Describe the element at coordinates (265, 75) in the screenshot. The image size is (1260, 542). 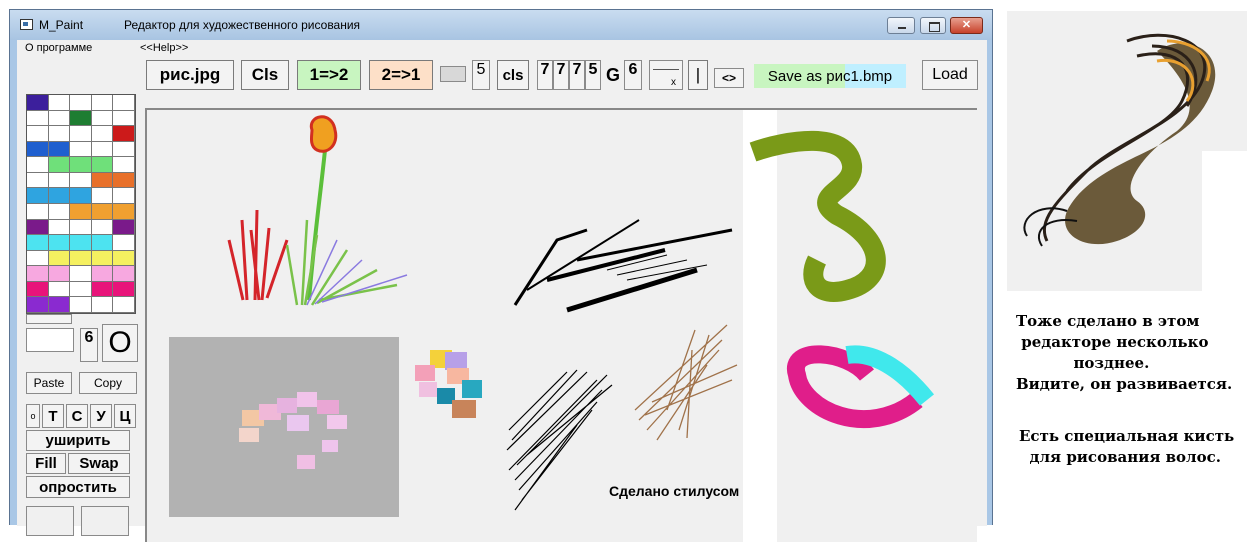
I see `cls-upper-button: Cls` at that location.